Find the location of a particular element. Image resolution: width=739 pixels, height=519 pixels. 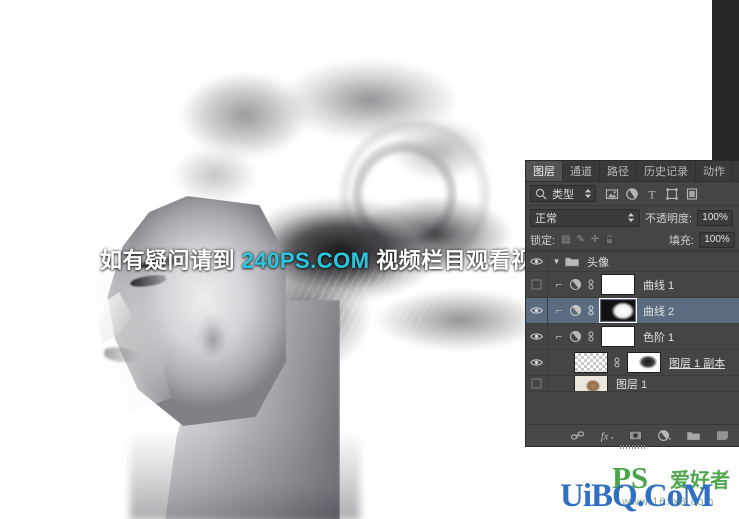

opacity-input: 100% is located at coordinates (715, 217).